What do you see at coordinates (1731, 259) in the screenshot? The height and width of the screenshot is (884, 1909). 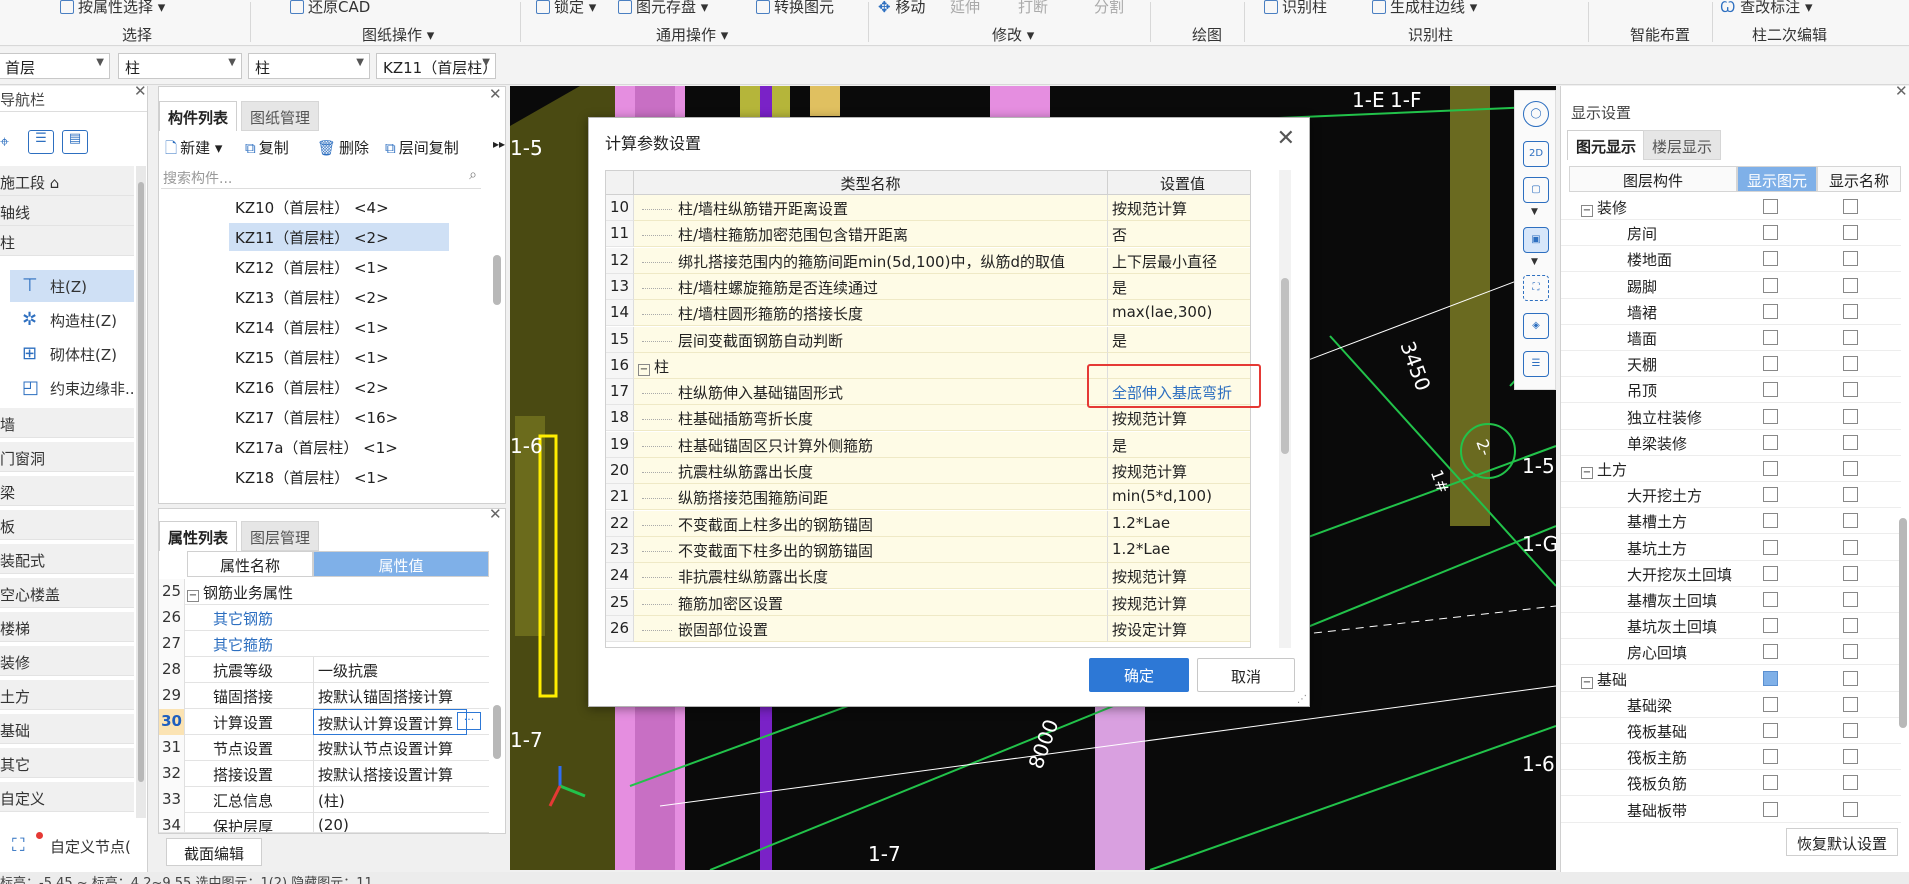 I see `list-item: 楼地面` at bounding box center [1731, 259].